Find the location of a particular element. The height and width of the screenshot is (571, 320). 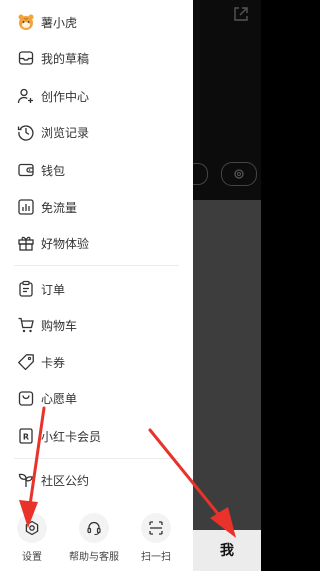

drawer-item-label: 我的草稿 is located at coordinates (65, 58).